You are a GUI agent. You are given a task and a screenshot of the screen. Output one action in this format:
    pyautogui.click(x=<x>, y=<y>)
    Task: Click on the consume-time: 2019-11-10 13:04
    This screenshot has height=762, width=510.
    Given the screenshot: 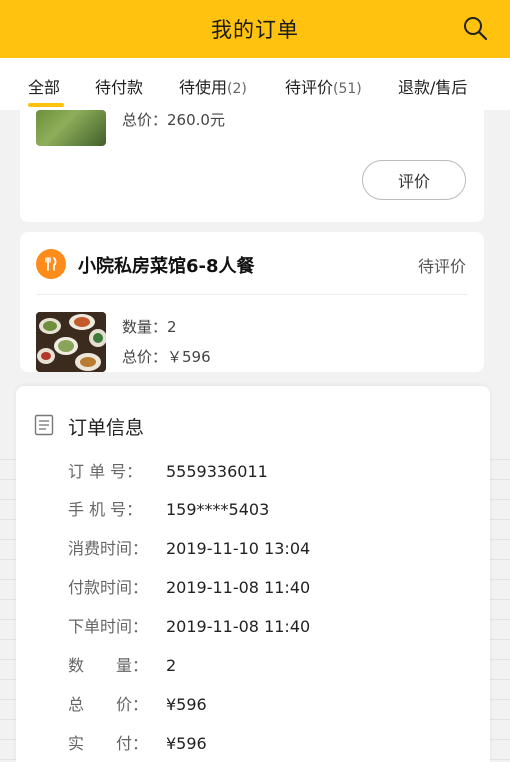 What is the action you would take?
    pyautogui.click(x=238, y=548)
    